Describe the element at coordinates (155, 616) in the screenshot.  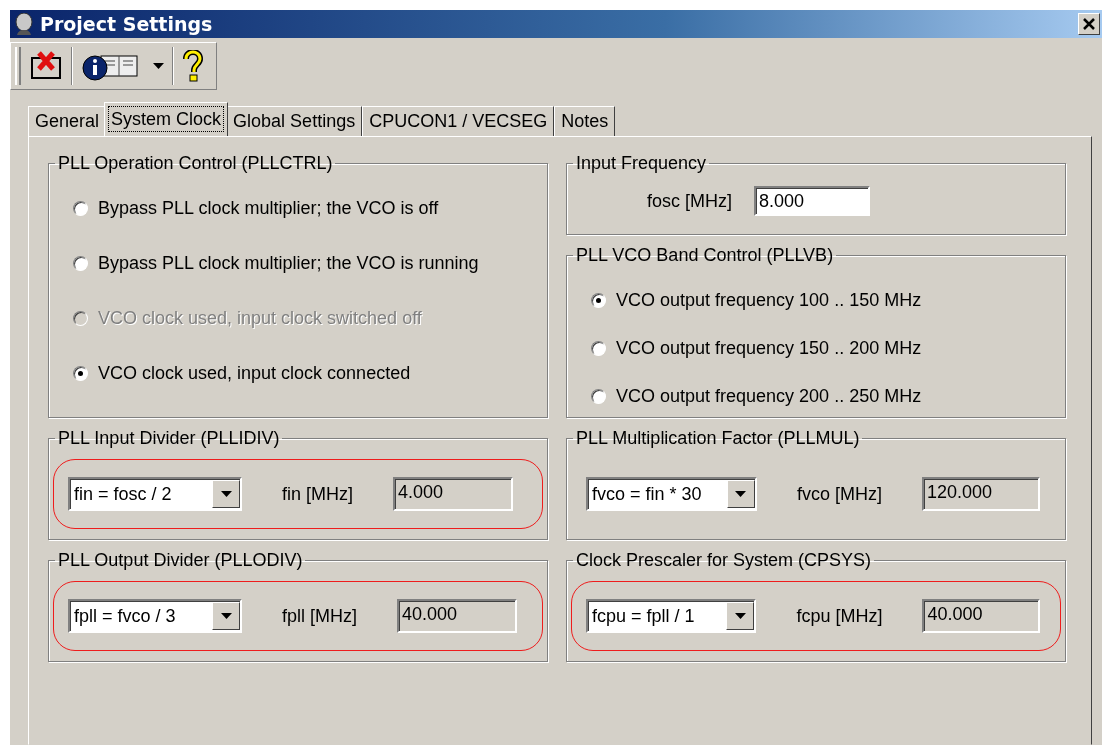
I see `dropdown-field: fpll = fvco / 3` at that location.